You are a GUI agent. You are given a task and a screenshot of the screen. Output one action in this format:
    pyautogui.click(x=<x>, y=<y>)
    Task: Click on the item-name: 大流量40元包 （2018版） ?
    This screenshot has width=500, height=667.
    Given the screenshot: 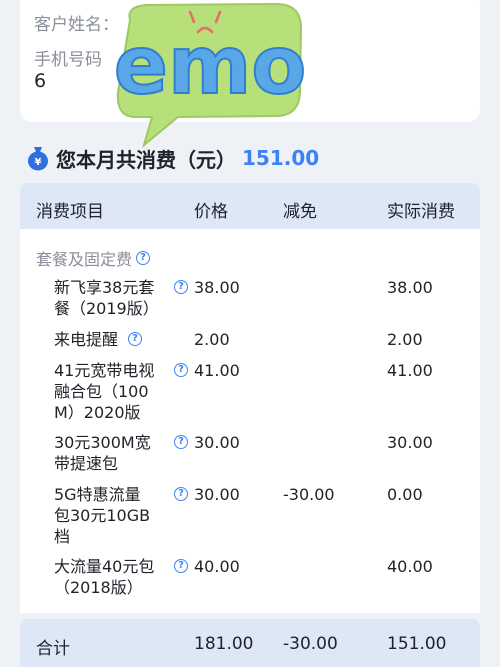 What is the action you would take?
    pyautogui.click(x=121, y=577)
    